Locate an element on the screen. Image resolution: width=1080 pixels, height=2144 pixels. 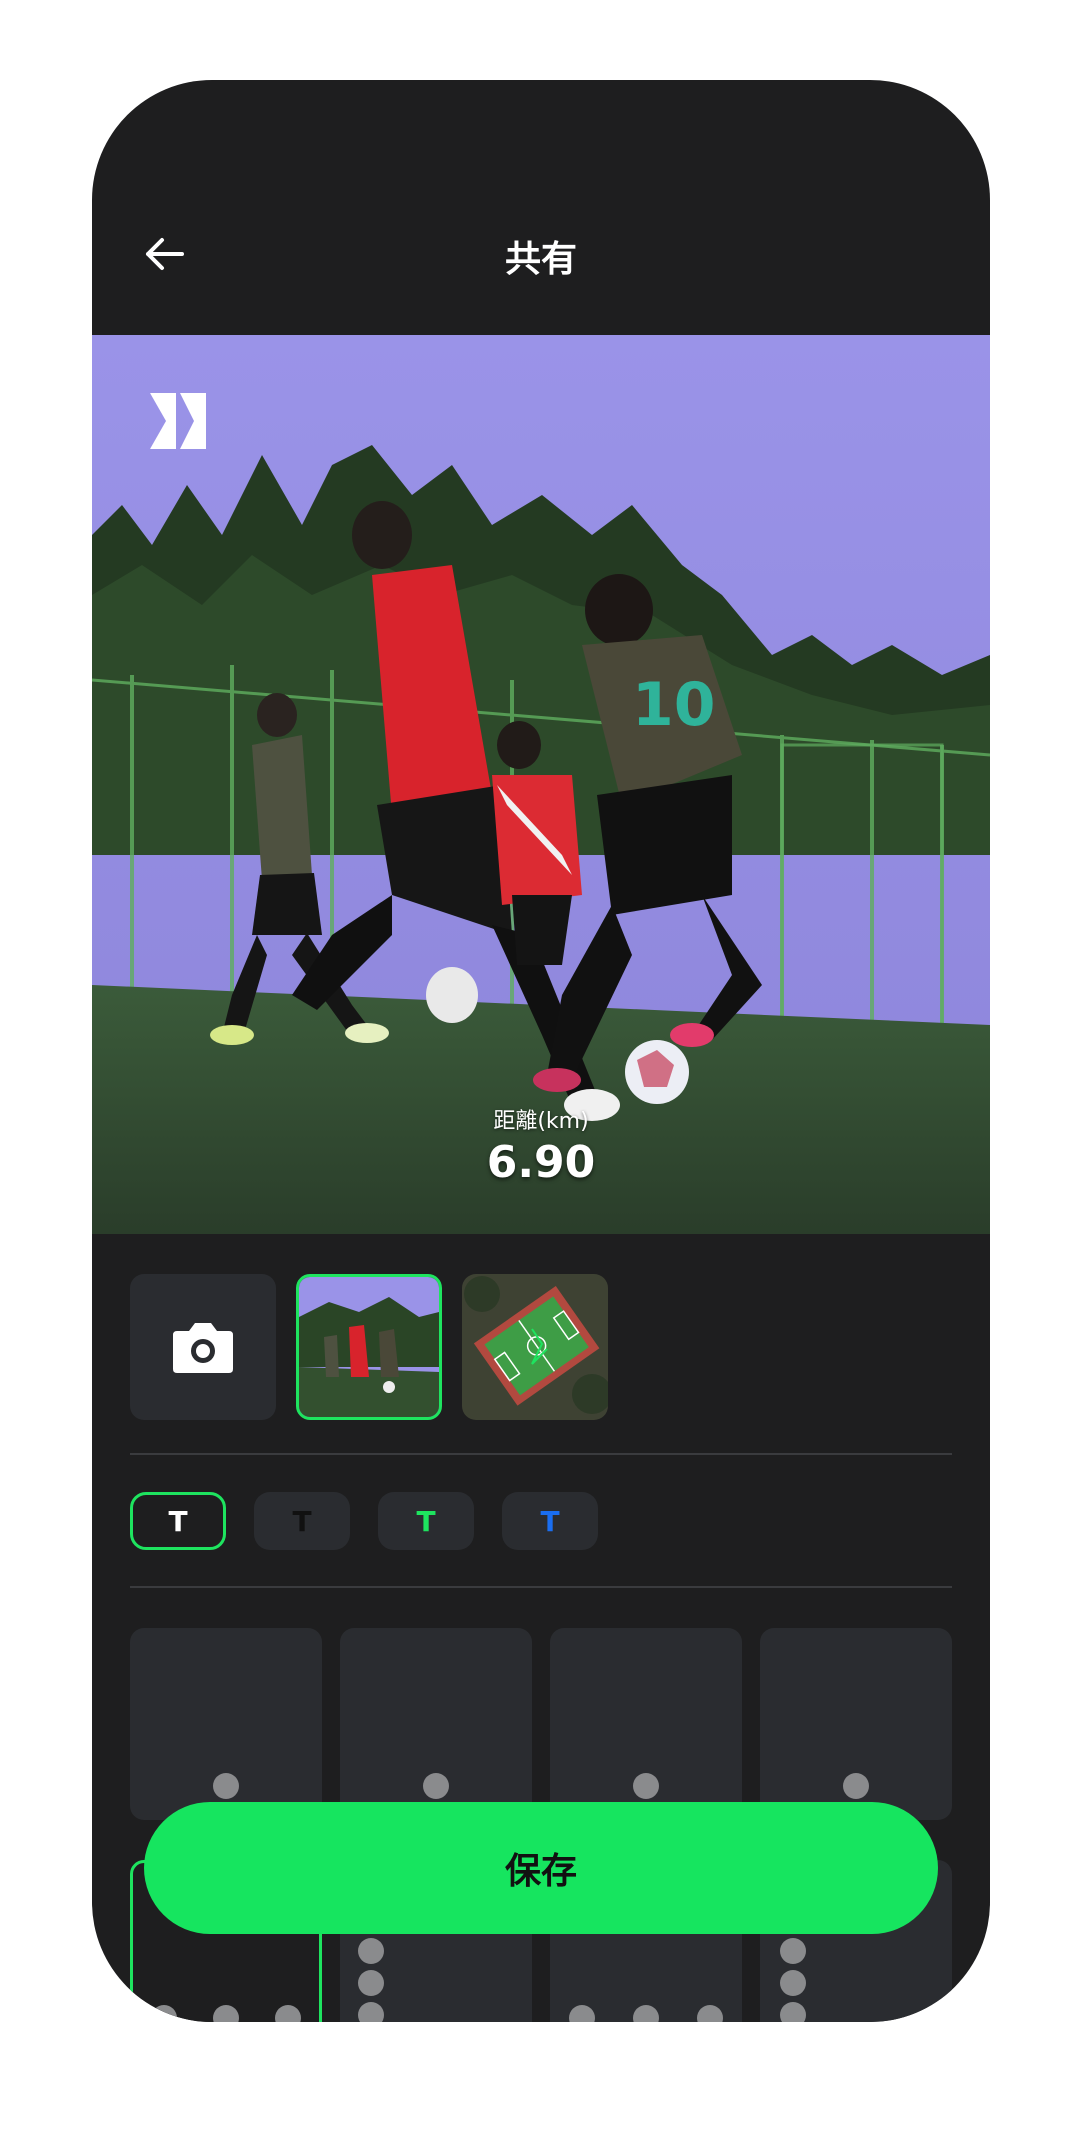
save-button: 保存 is located at coordinates (541, 1868).